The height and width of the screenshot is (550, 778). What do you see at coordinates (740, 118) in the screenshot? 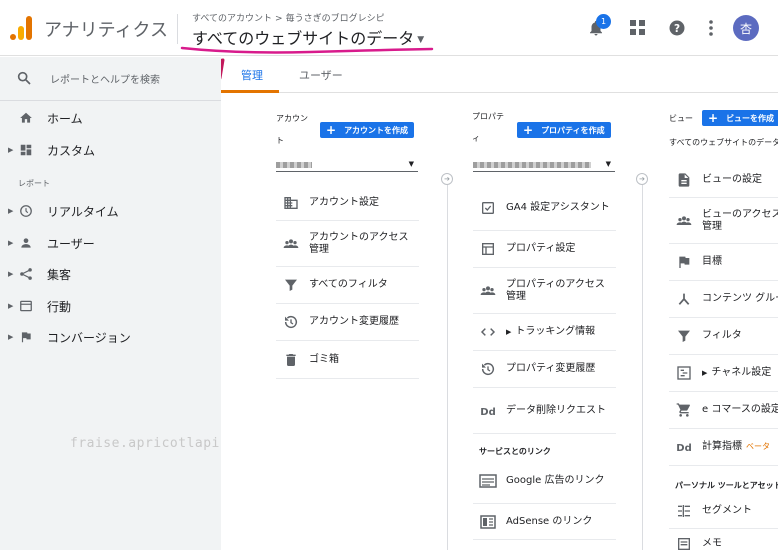
I see `create-view-button: + ビューを作成` at bounding box center [740, 118].